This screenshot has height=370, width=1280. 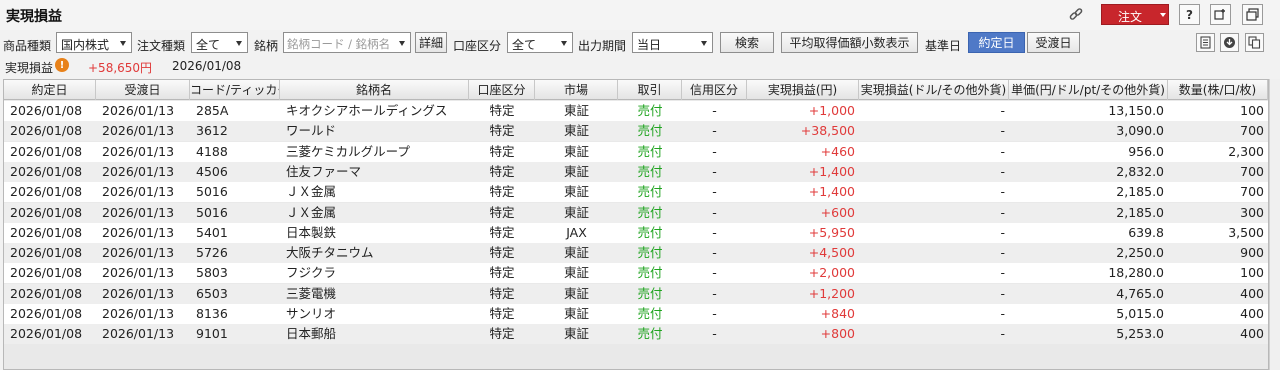 What do you see at coordinates (1252, 14) in the screenshot?
I see `new-window-button` at bounding box center [1252, 14].